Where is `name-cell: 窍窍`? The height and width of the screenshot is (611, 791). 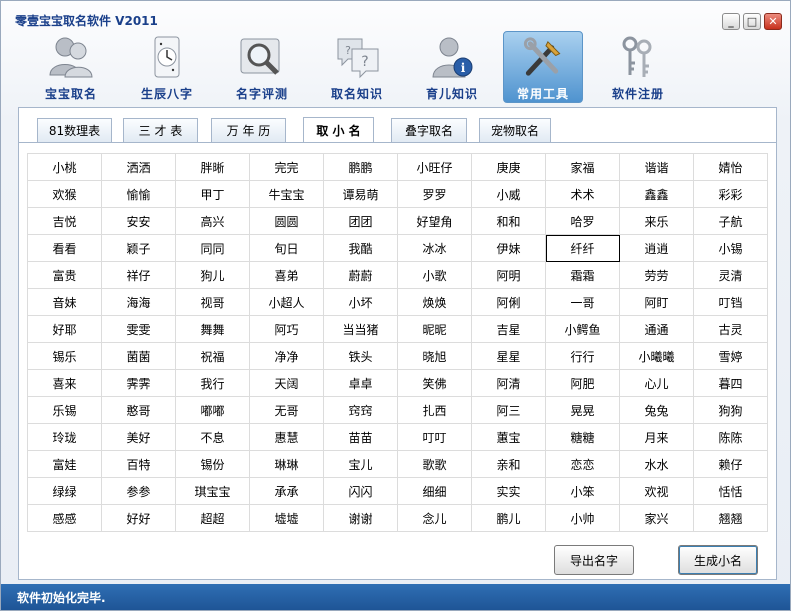 name-cell: 窍窍 is located at coordinates (361, 410).